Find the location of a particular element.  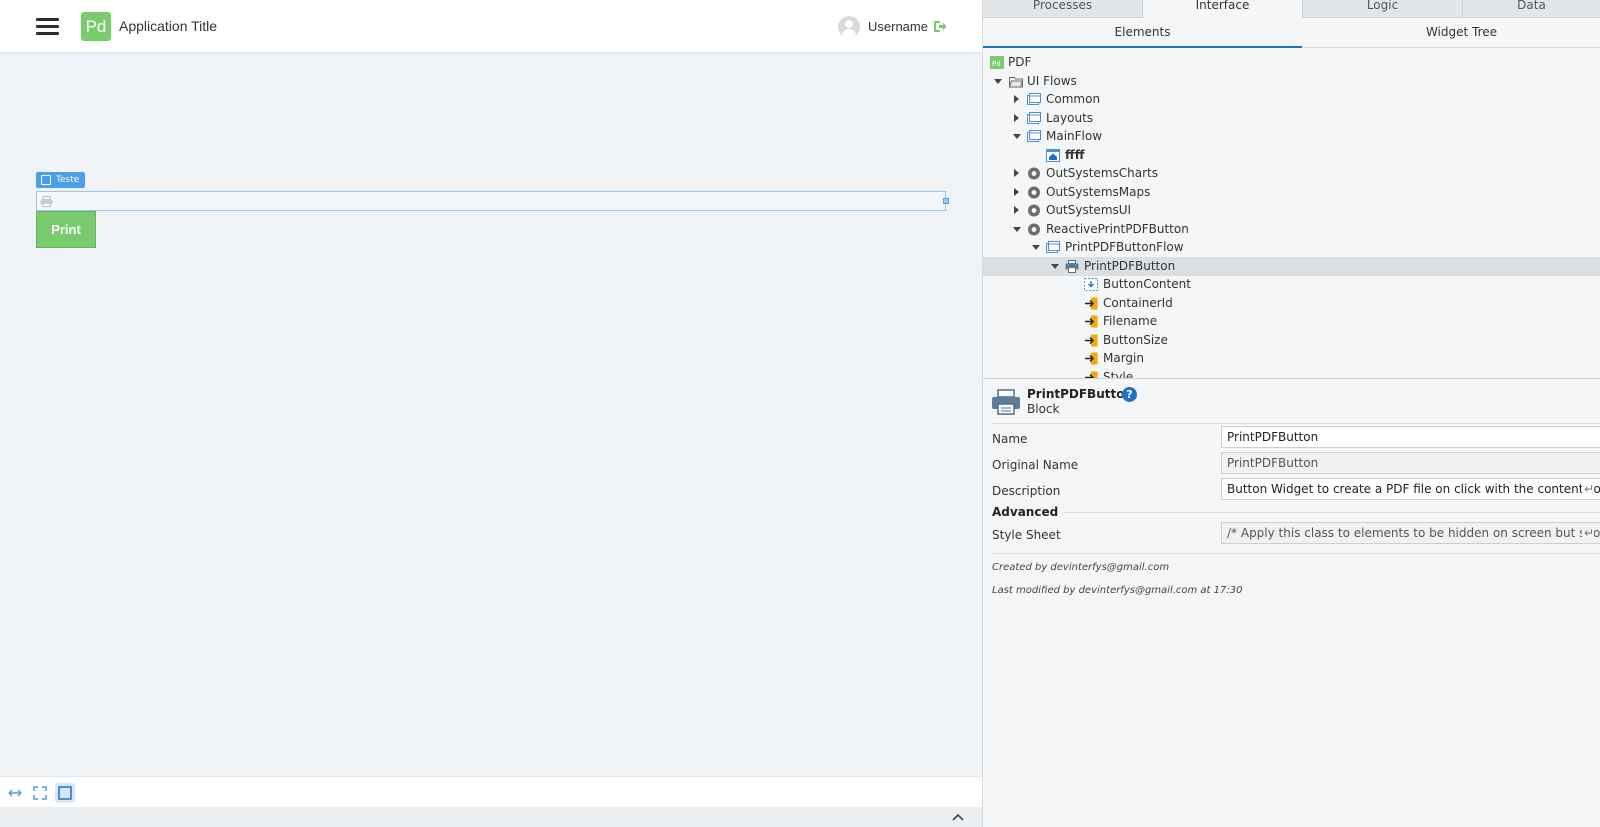

tab-interface: Interface is located at coordinates (1223, 9).